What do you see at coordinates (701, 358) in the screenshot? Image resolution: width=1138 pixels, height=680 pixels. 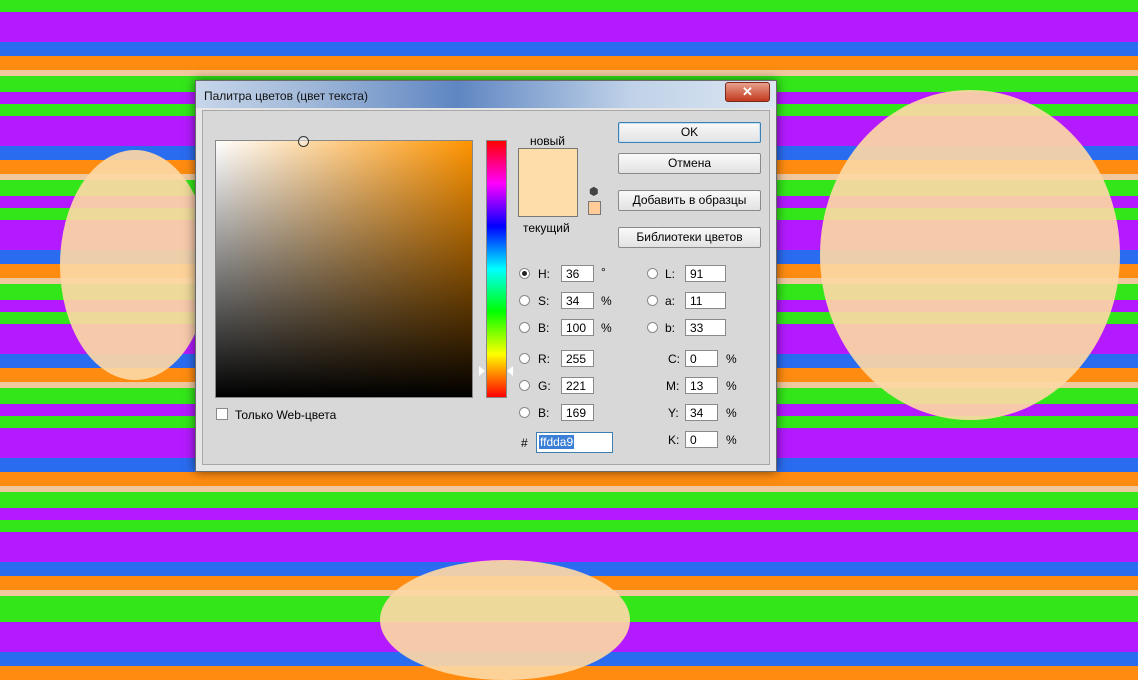 I see `cyan-input: 0` at bounding box center [701, 358].